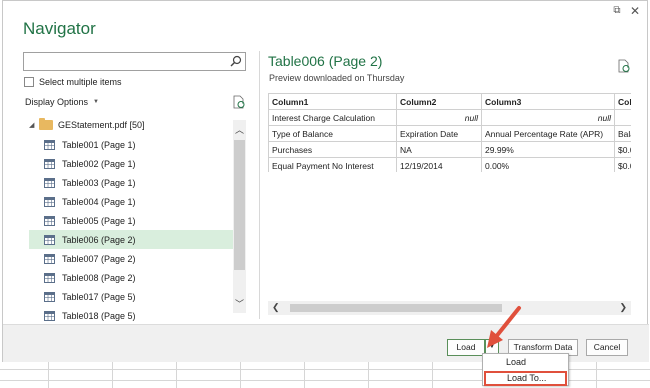 Image resolution: width=650 pixels, height=388 pixels. Describe the element at coordinates (99, 277) in the screenshot. I see `tree-item-label: Table008 (Page 2)` at that location.